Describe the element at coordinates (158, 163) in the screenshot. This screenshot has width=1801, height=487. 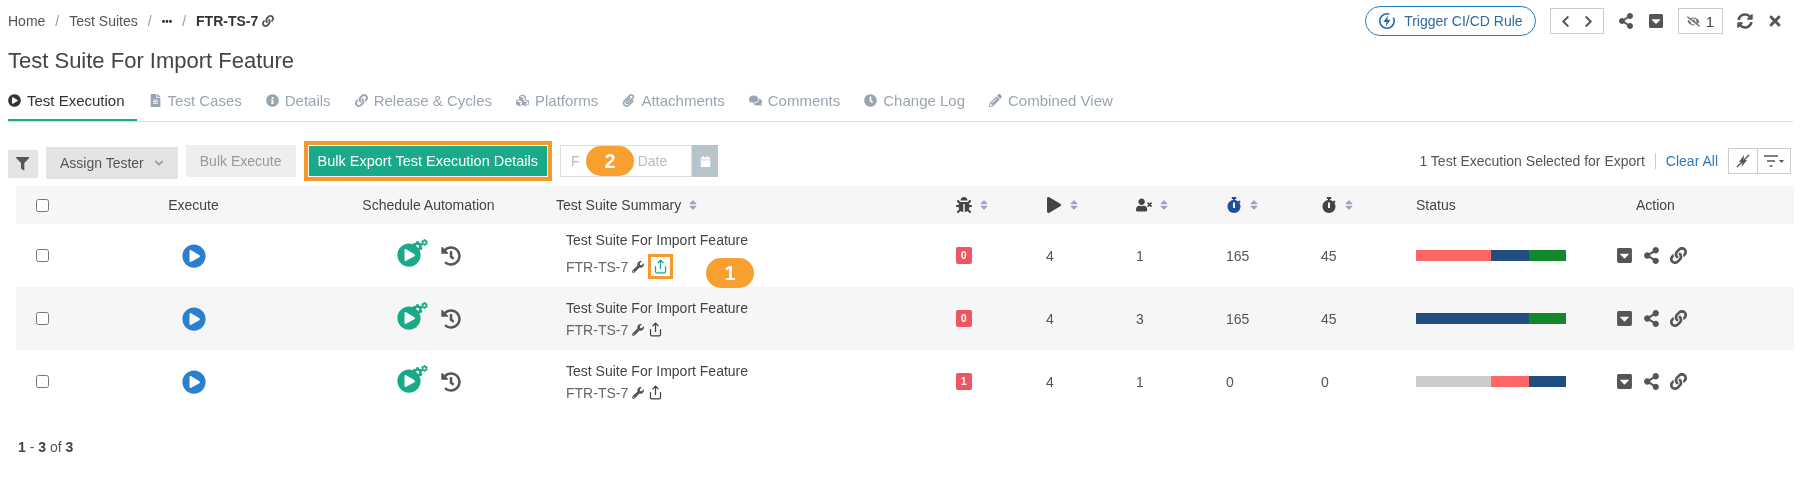
I see `chevron-down-icon` at that location.